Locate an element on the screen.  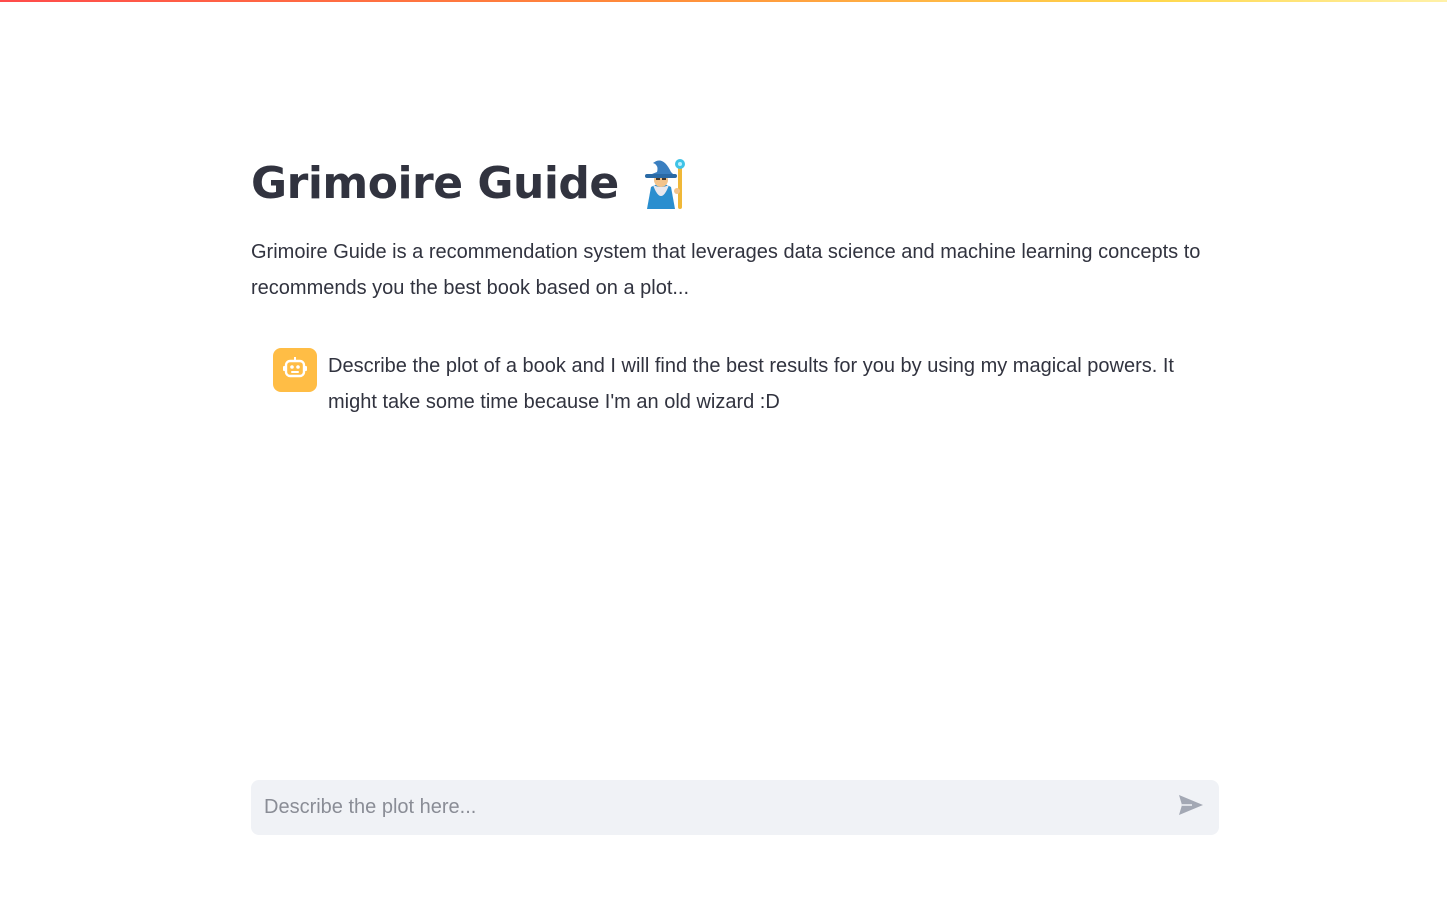
robot-icon is located at coordinates (295, 370).